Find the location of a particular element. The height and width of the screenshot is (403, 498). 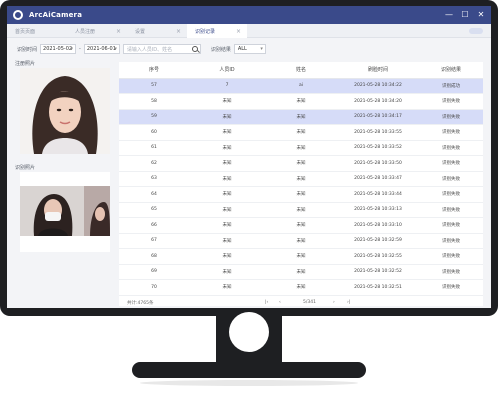

table-row: 61 未知 未知 2021-05-28 10:33:52 识别失败 is located at coordinates (301, 148).